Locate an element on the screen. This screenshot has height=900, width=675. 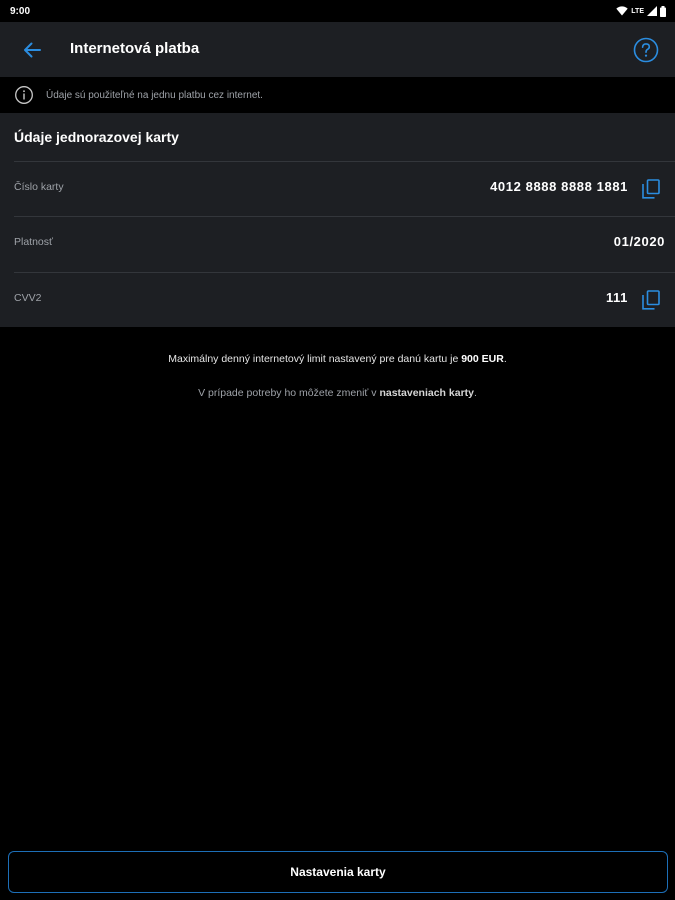
daily-limit-suffix: . is located at coordinates (505, 359).